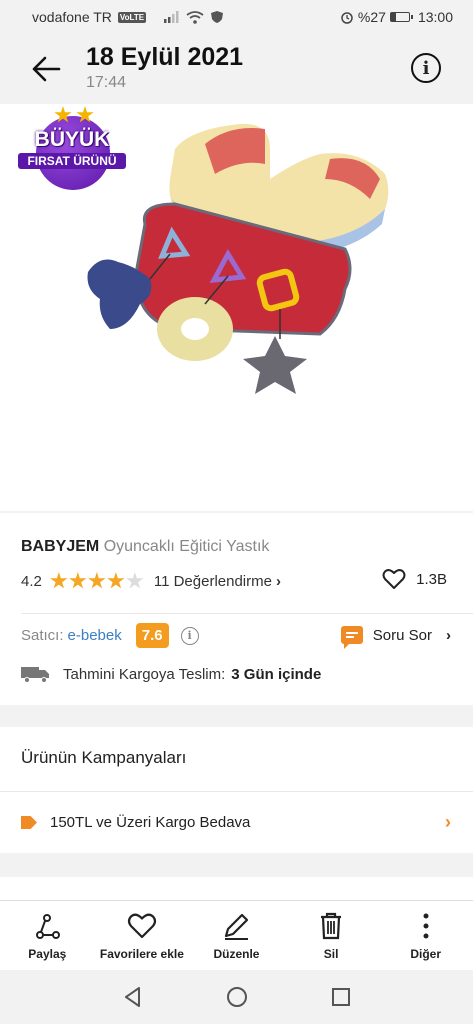  What do you see at coordinates (331, 954) in the screenshot?
I see `delete-label: Sil` at bounding box center [331, 954].